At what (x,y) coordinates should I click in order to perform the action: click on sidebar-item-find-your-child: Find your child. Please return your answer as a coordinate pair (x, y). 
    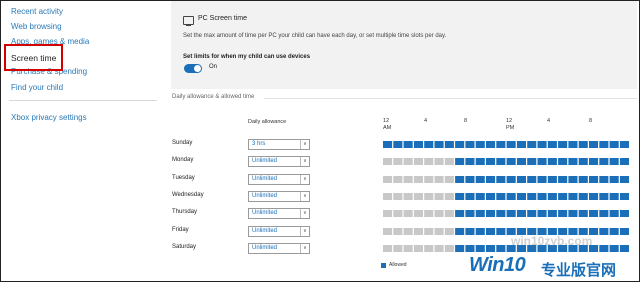
    Looking at the image, I should click on (37, 87).